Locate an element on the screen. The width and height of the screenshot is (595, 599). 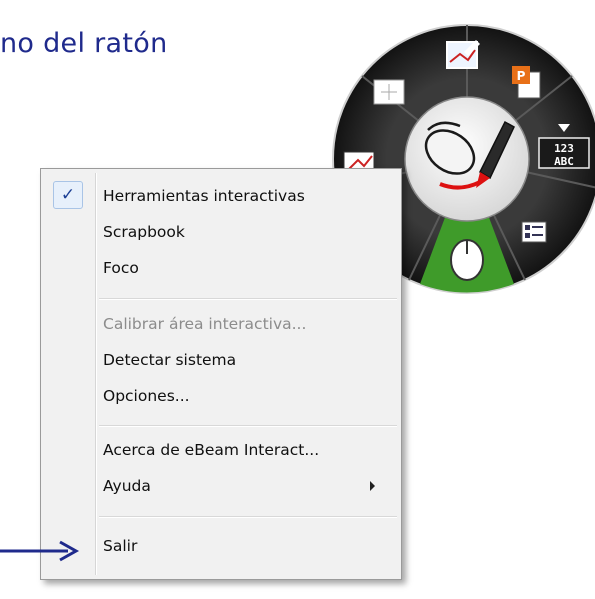
page-heading: no del ratón is located at coordinates (84, 43).